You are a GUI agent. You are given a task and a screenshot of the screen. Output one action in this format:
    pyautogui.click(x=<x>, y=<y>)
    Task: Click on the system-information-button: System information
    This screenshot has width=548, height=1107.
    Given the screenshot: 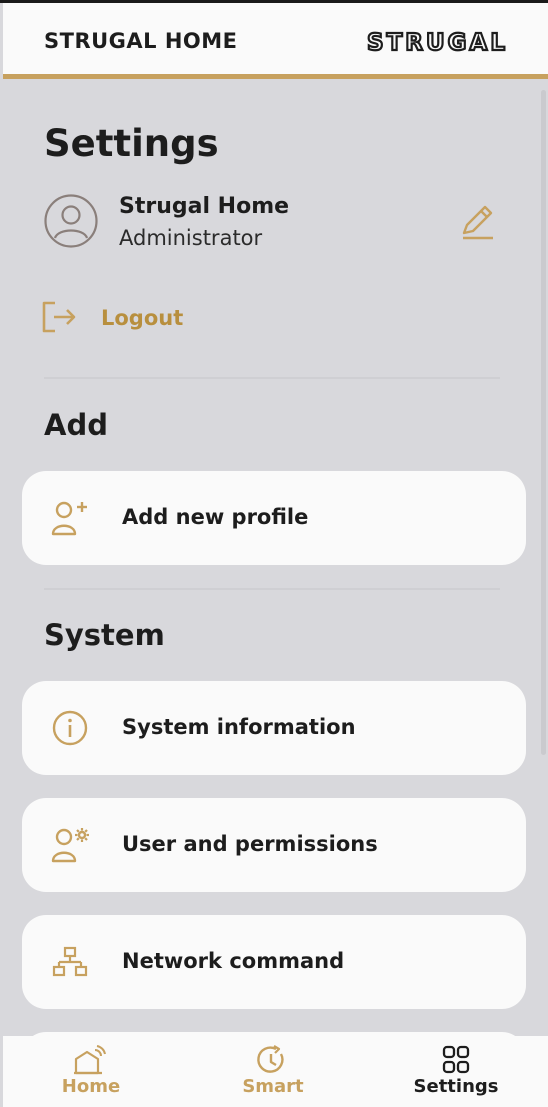 What is the action you would take?
    pyautogui.click(x=274, y=728)
    